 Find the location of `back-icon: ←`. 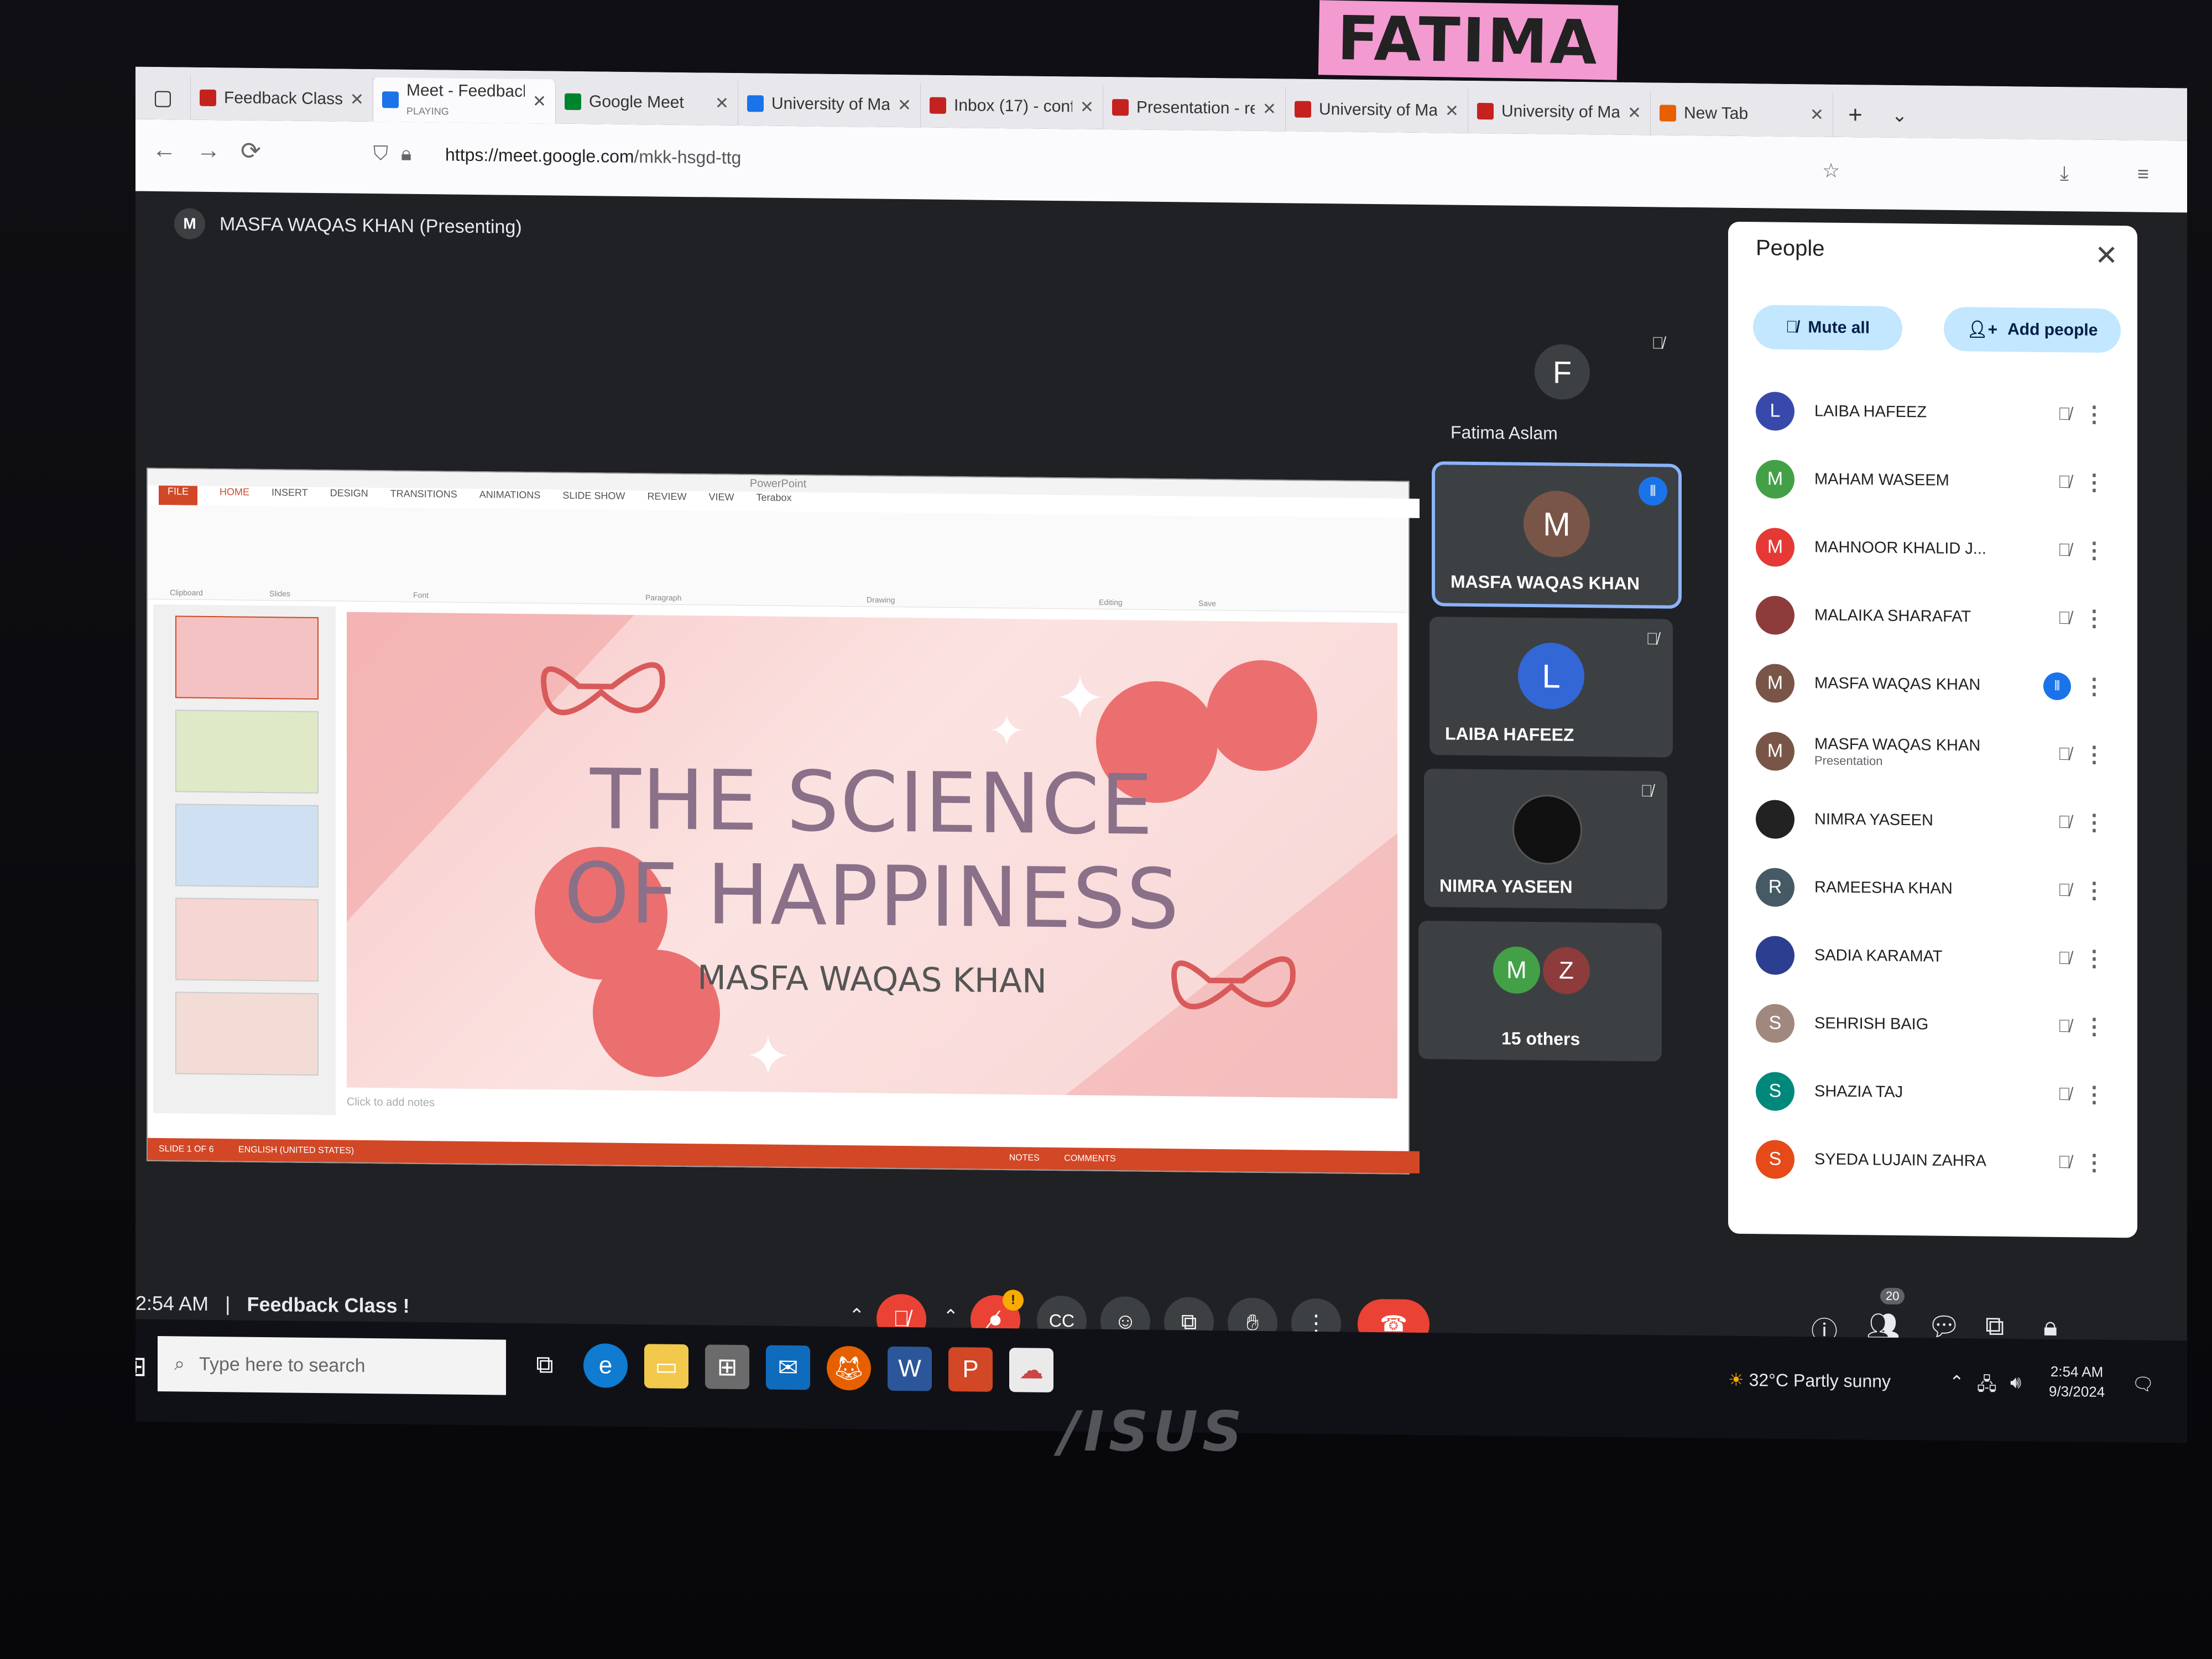

back-icon: ← is located at coordinates (164, 150).